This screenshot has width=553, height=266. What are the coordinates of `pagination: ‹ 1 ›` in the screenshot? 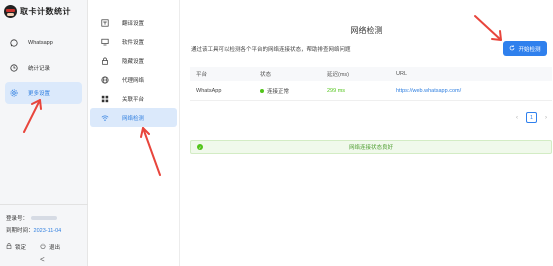 It's located at (531, 117).